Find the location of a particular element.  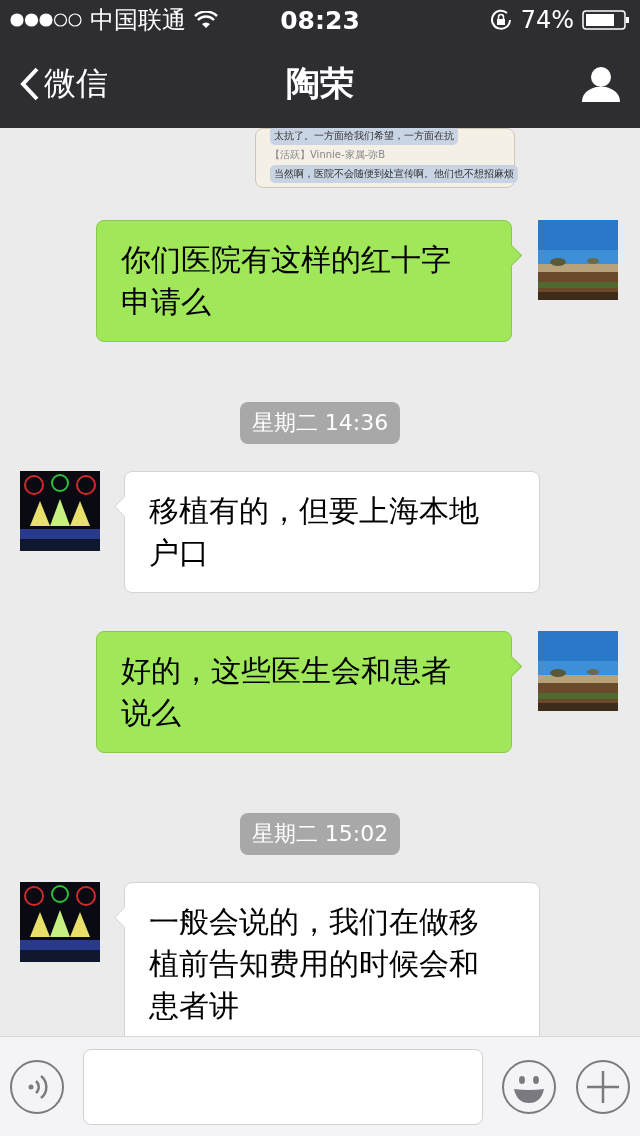

emoji-icon is located at coordinates (529, 1086).